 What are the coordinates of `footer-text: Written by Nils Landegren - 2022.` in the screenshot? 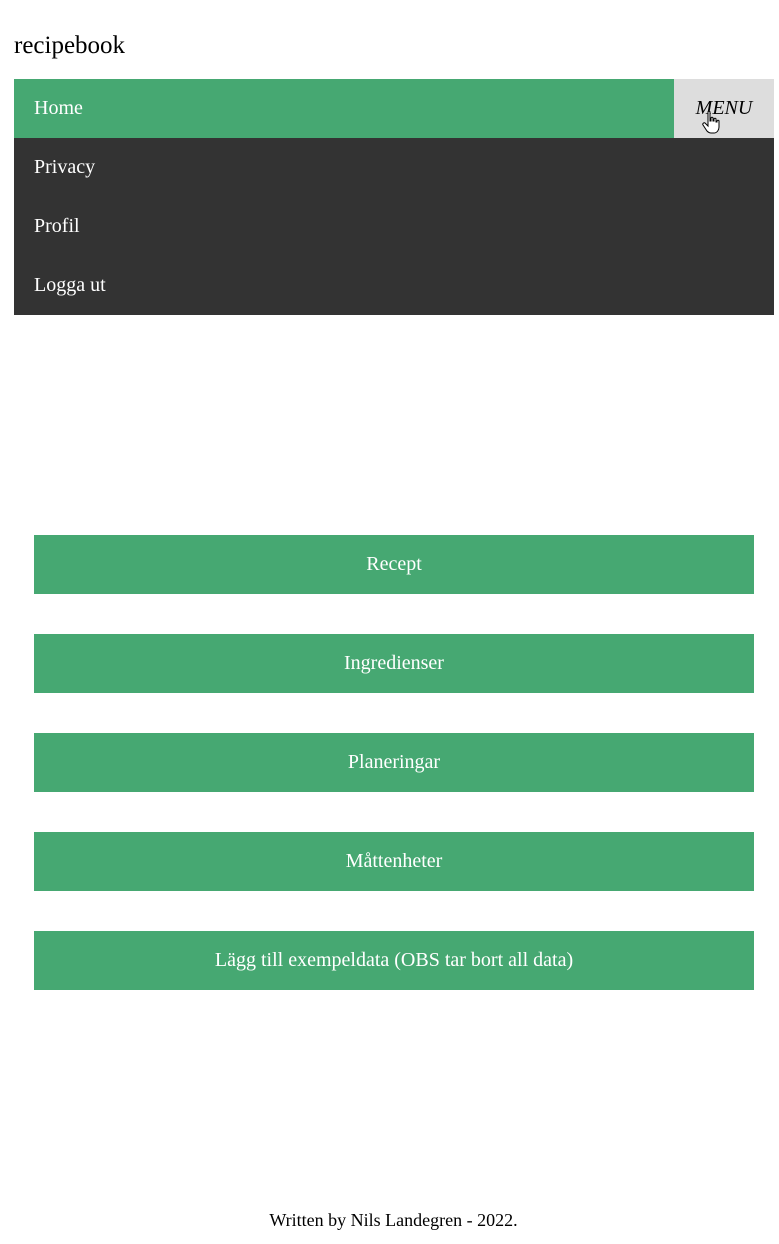 It's located at (393, 1220).